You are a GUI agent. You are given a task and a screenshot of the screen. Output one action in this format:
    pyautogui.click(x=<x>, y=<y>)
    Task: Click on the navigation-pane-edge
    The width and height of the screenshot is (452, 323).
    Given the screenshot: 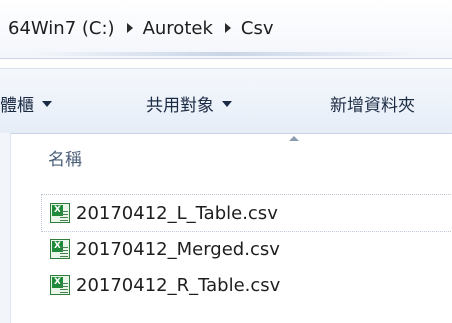 What is the action you would take?
    pyautogui.click(x=5, y=228)
    